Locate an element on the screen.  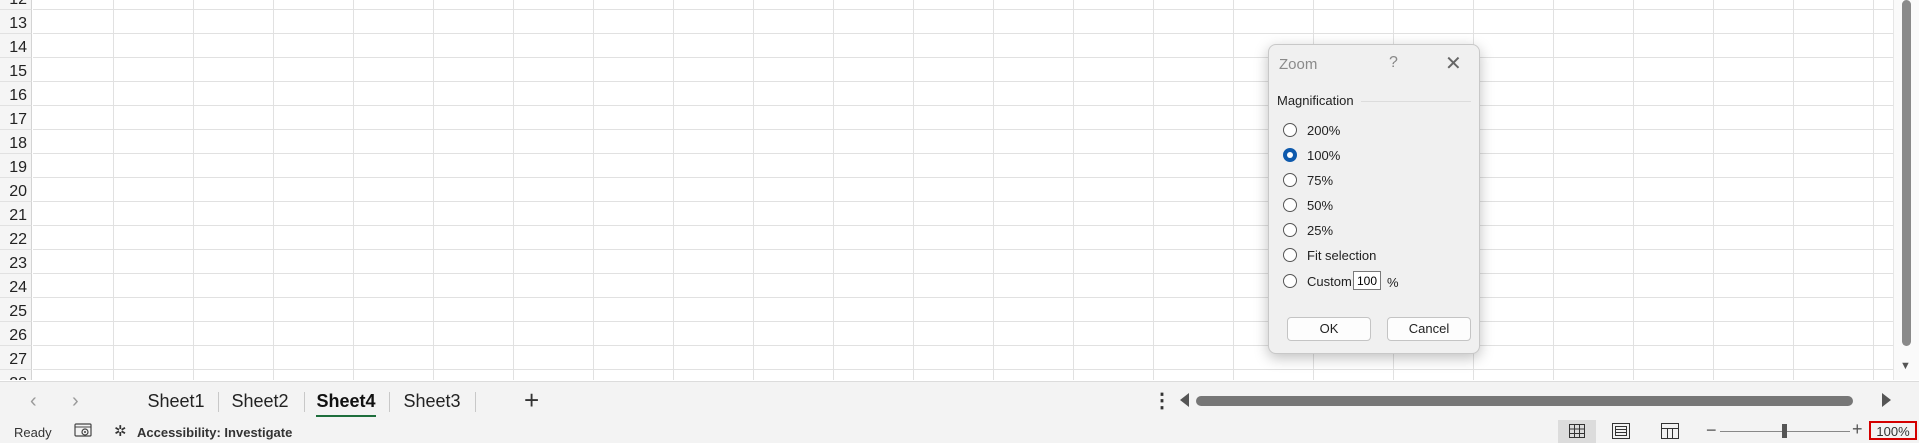
custom-zoom-input is located at coordinates (1367, 280).